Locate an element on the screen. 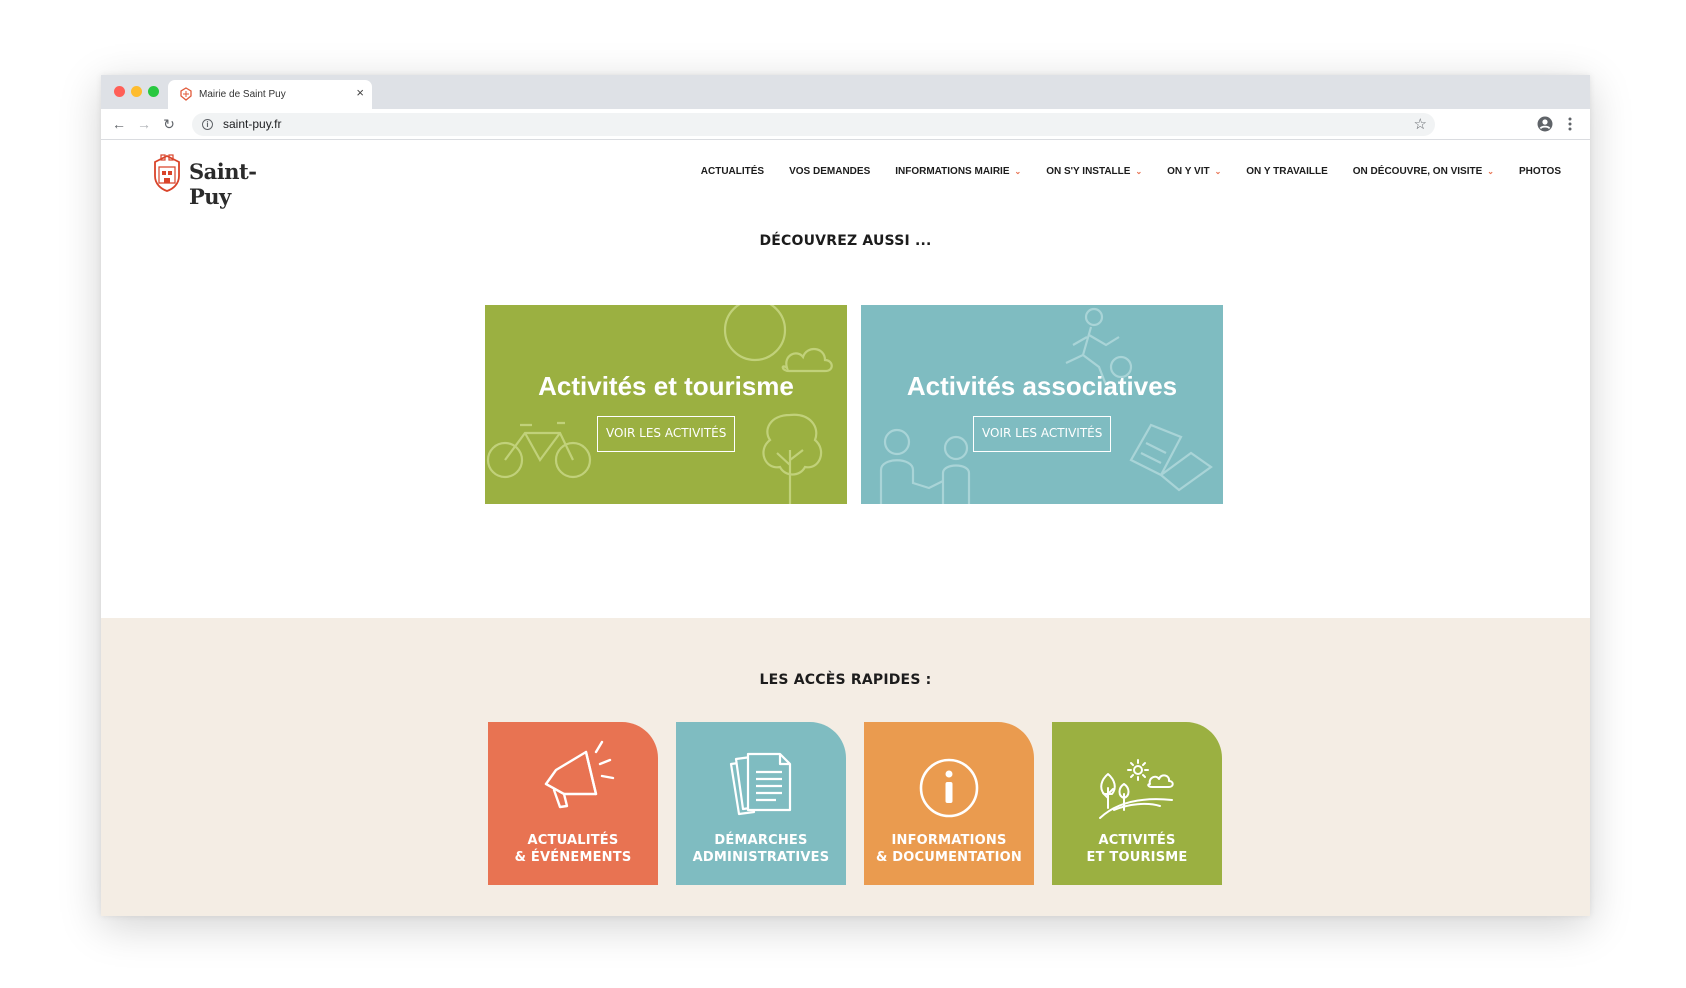 The height and width of the screenshot is (988, 1686). nav-label: VOS DEMANDES is located at coordinates (830, 171).